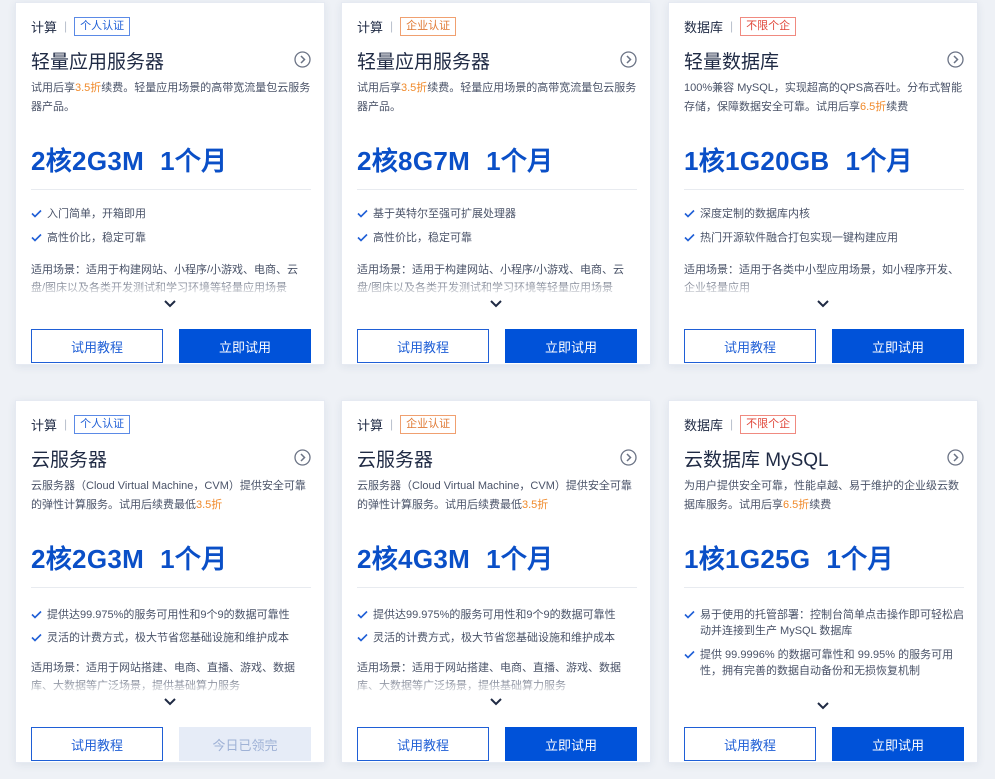 Image resolution: width=995 pixels, height=779 pixels. I want to click on feature-item: 深度定制的数据库内核, so click(824, 214).